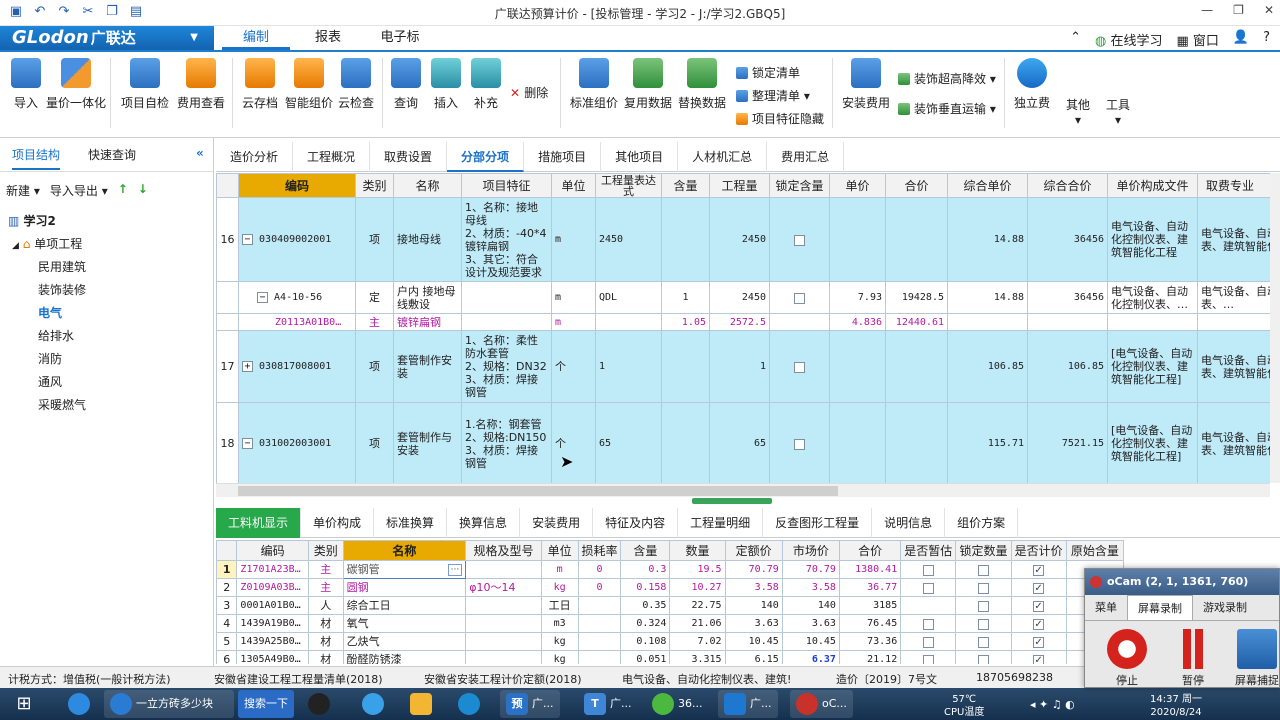  Describe the element at coordinates (471, 704) in the screenshot. I see `taskbar-app-glodon` at that location.